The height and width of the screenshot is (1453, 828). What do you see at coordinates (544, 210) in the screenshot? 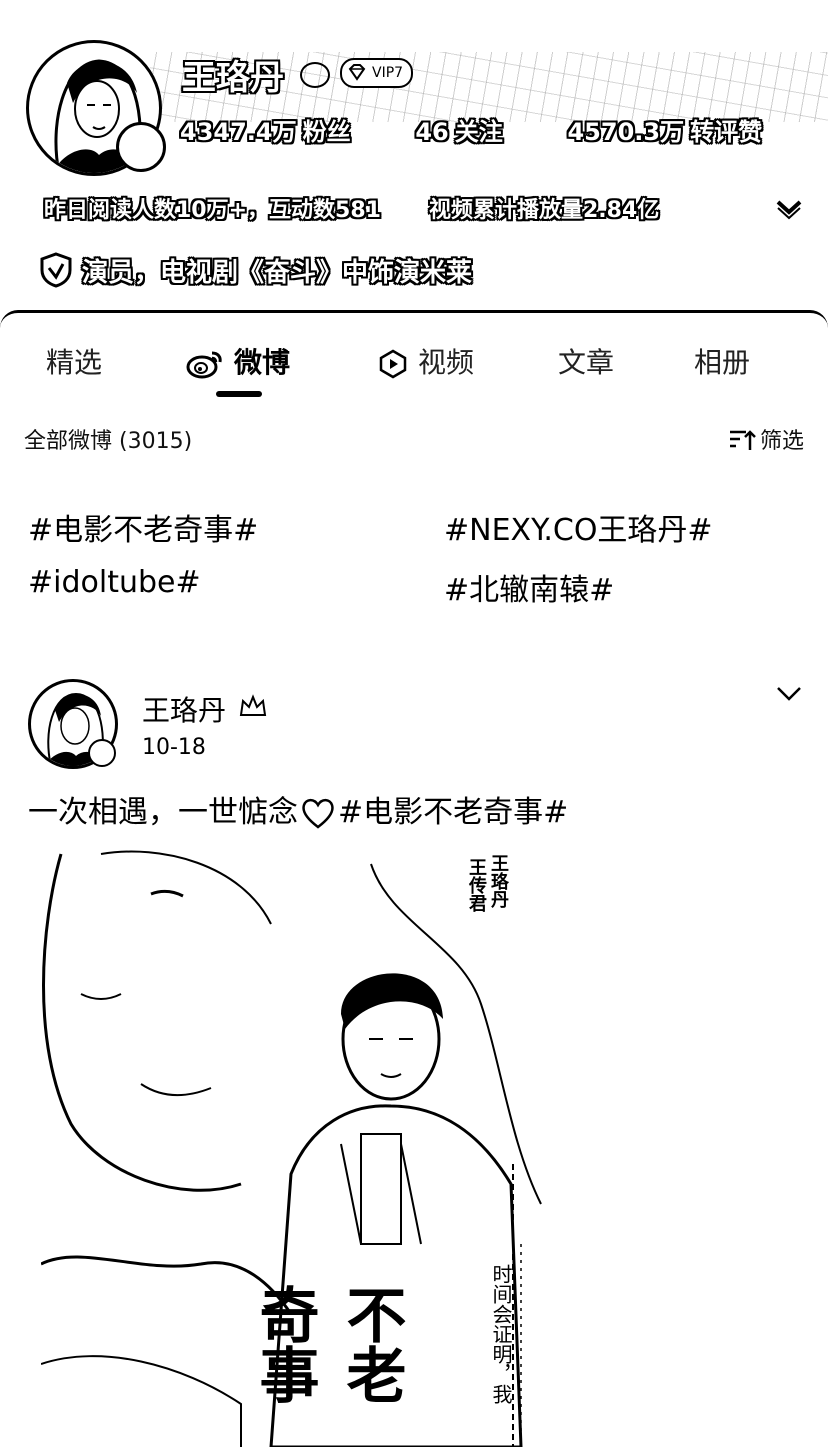
I see `video-info: 视频累计播放量2.84亿` at bounding box center [544, 210].